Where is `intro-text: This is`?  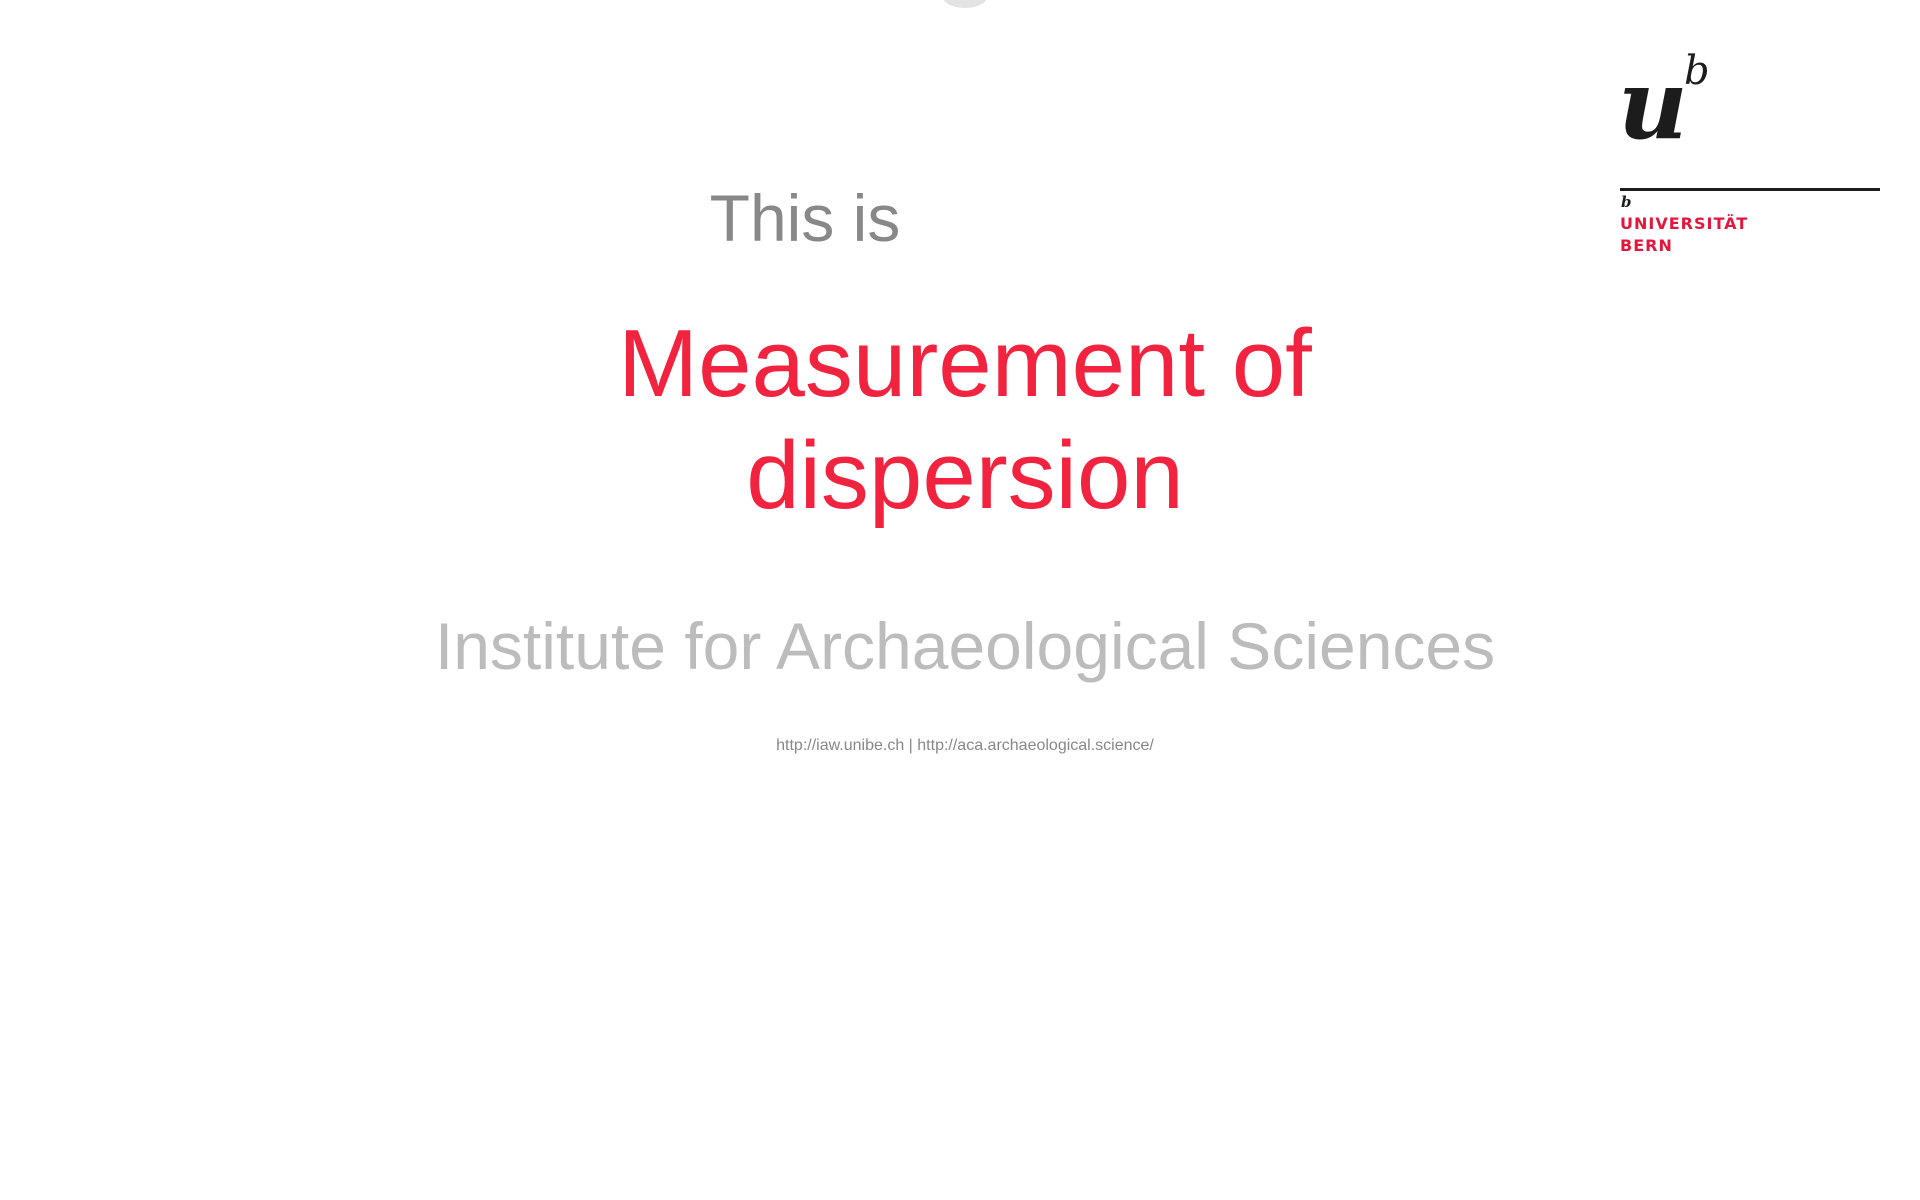
intro-text: This is is located at coordinates (805, 218).